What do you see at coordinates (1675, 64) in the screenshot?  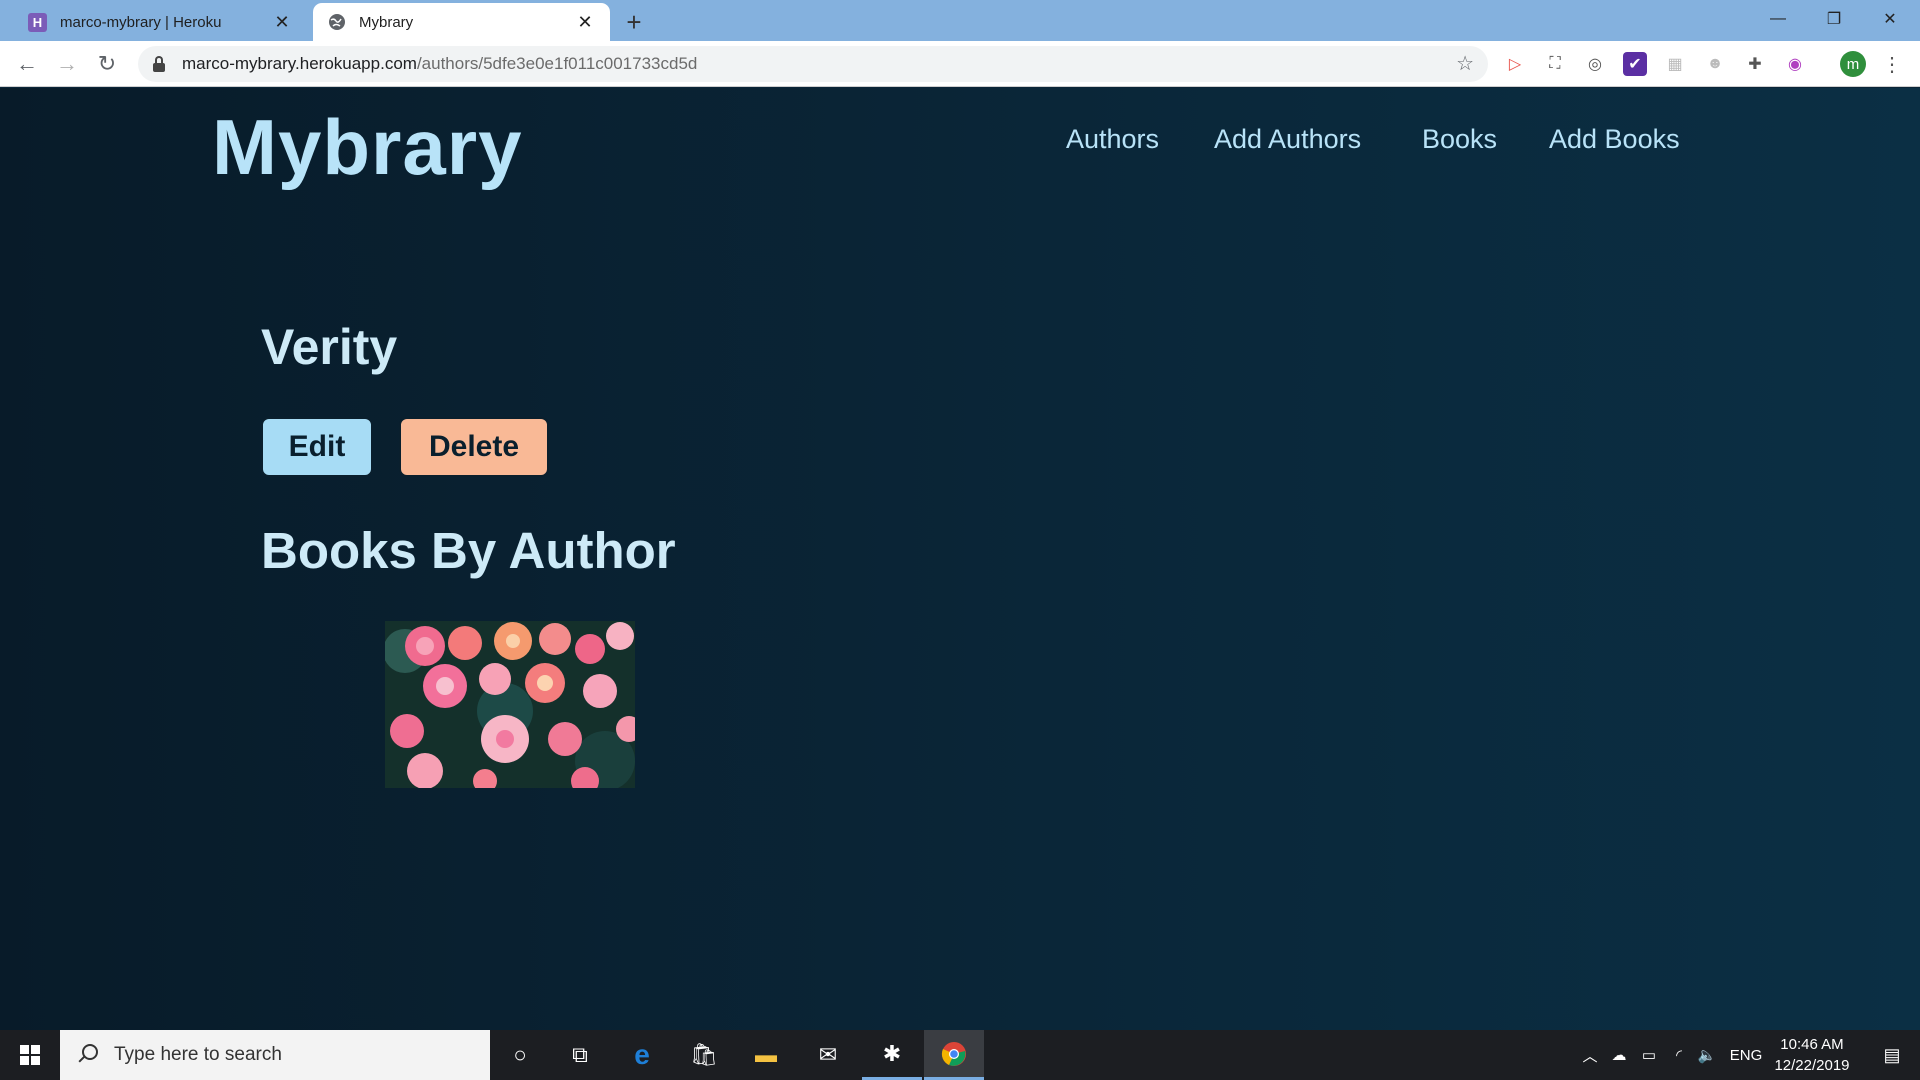 I see `grid-extension-icon: ▦` at bounding box center [1675, 64].